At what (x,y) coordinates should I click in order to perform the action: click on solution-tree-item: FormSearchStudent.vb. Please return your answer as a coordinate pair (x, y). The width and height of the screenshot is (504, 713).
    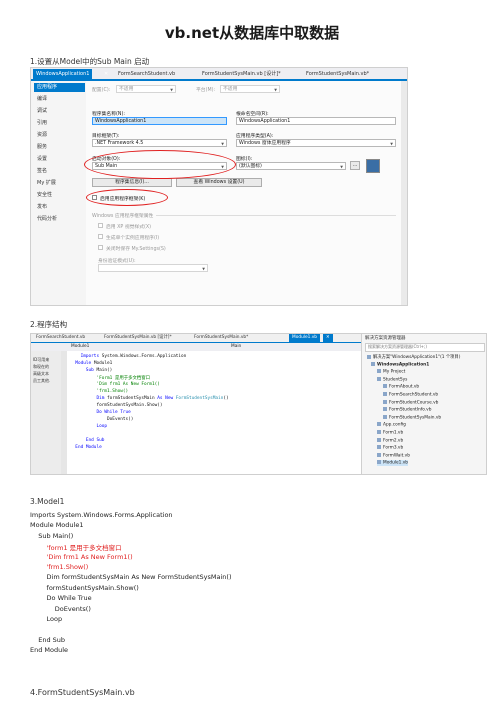
    Looking at the image, I should click on (410, 395).